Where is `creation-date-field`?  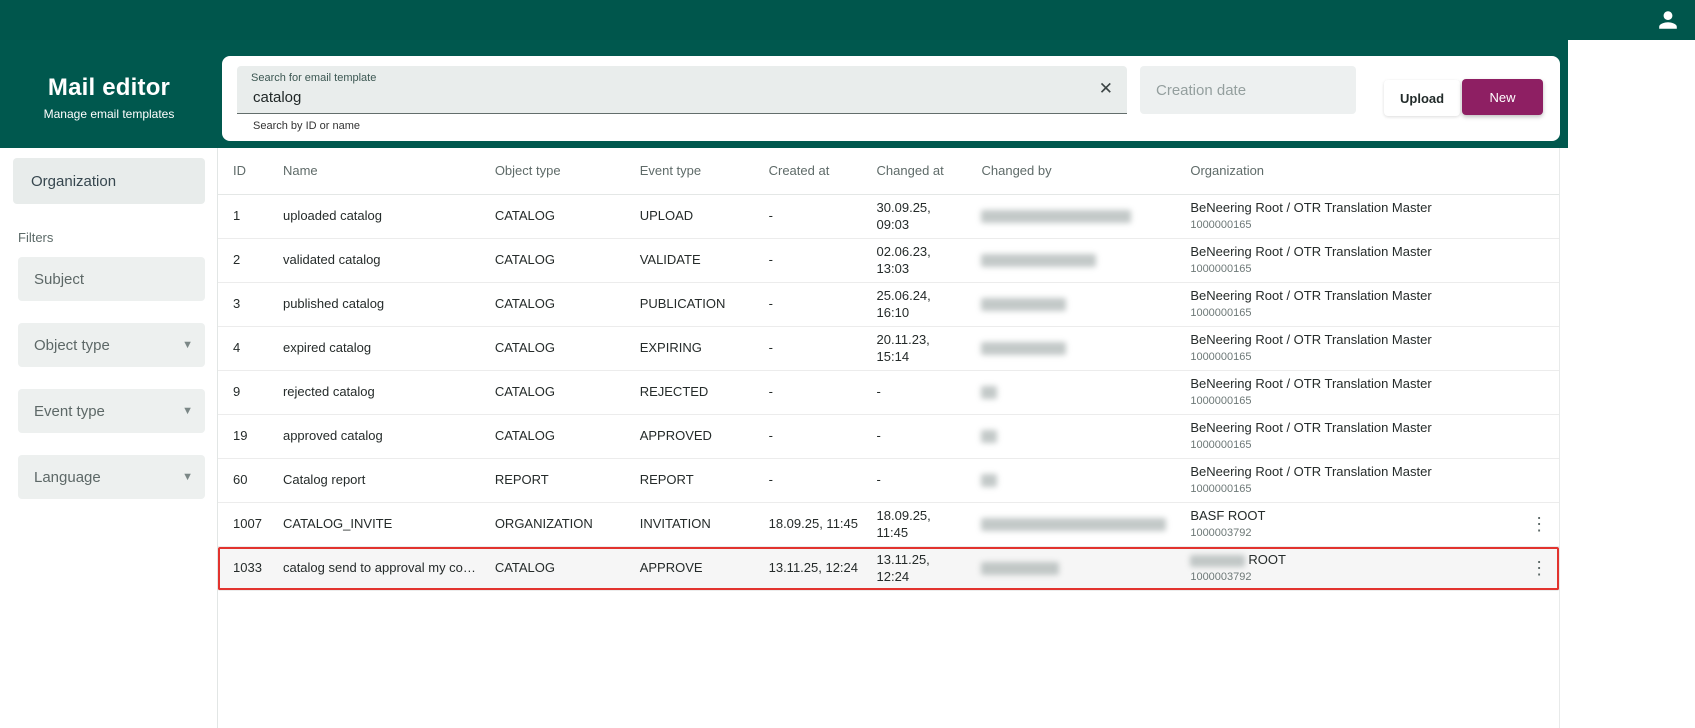
creation-date-field is located at coordinates (1248, 90).